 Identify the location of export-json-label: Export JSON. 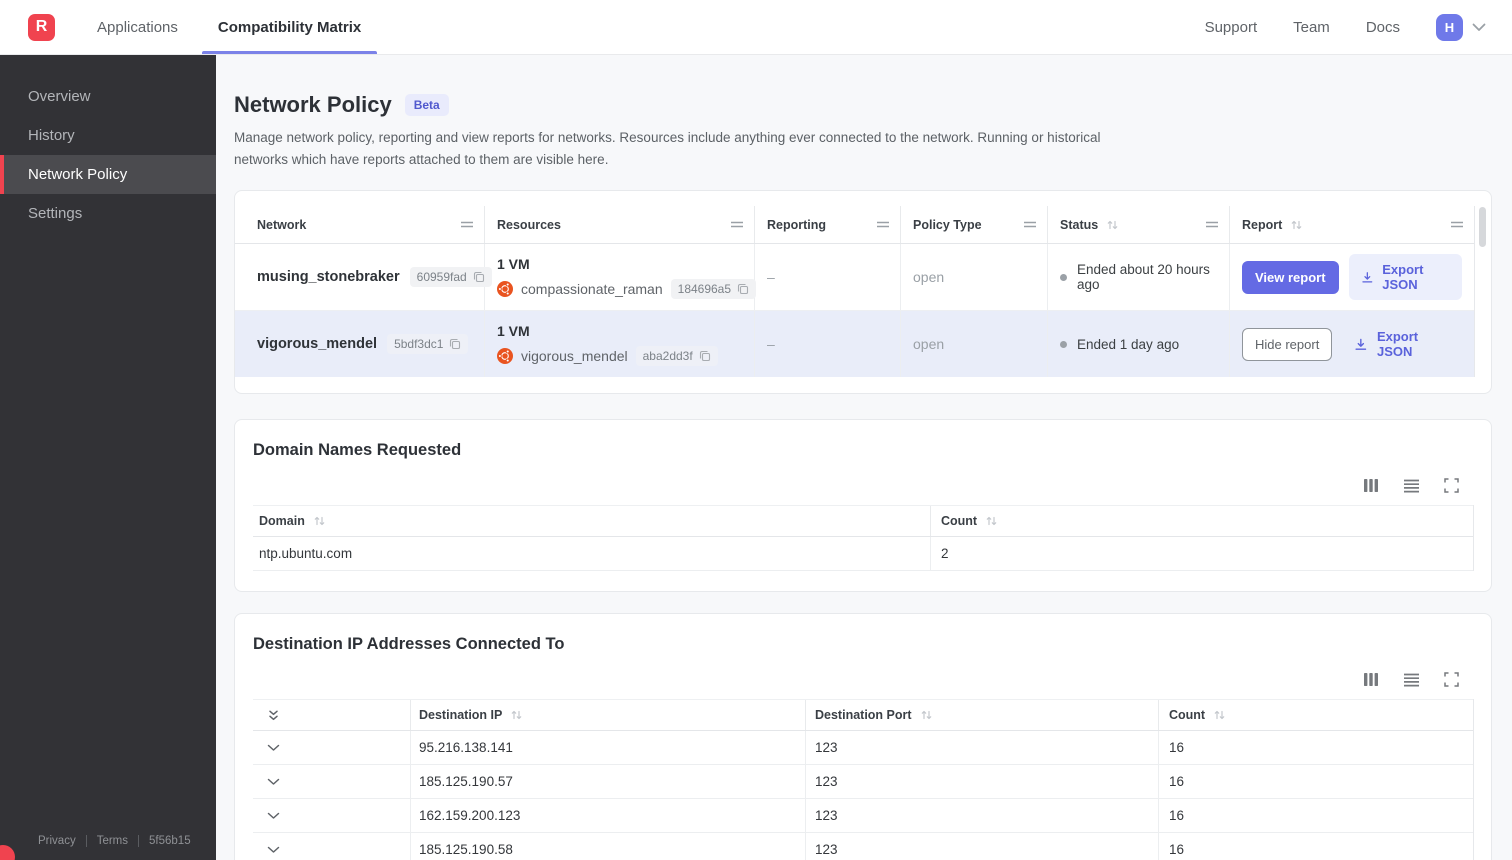
(1403, 277).